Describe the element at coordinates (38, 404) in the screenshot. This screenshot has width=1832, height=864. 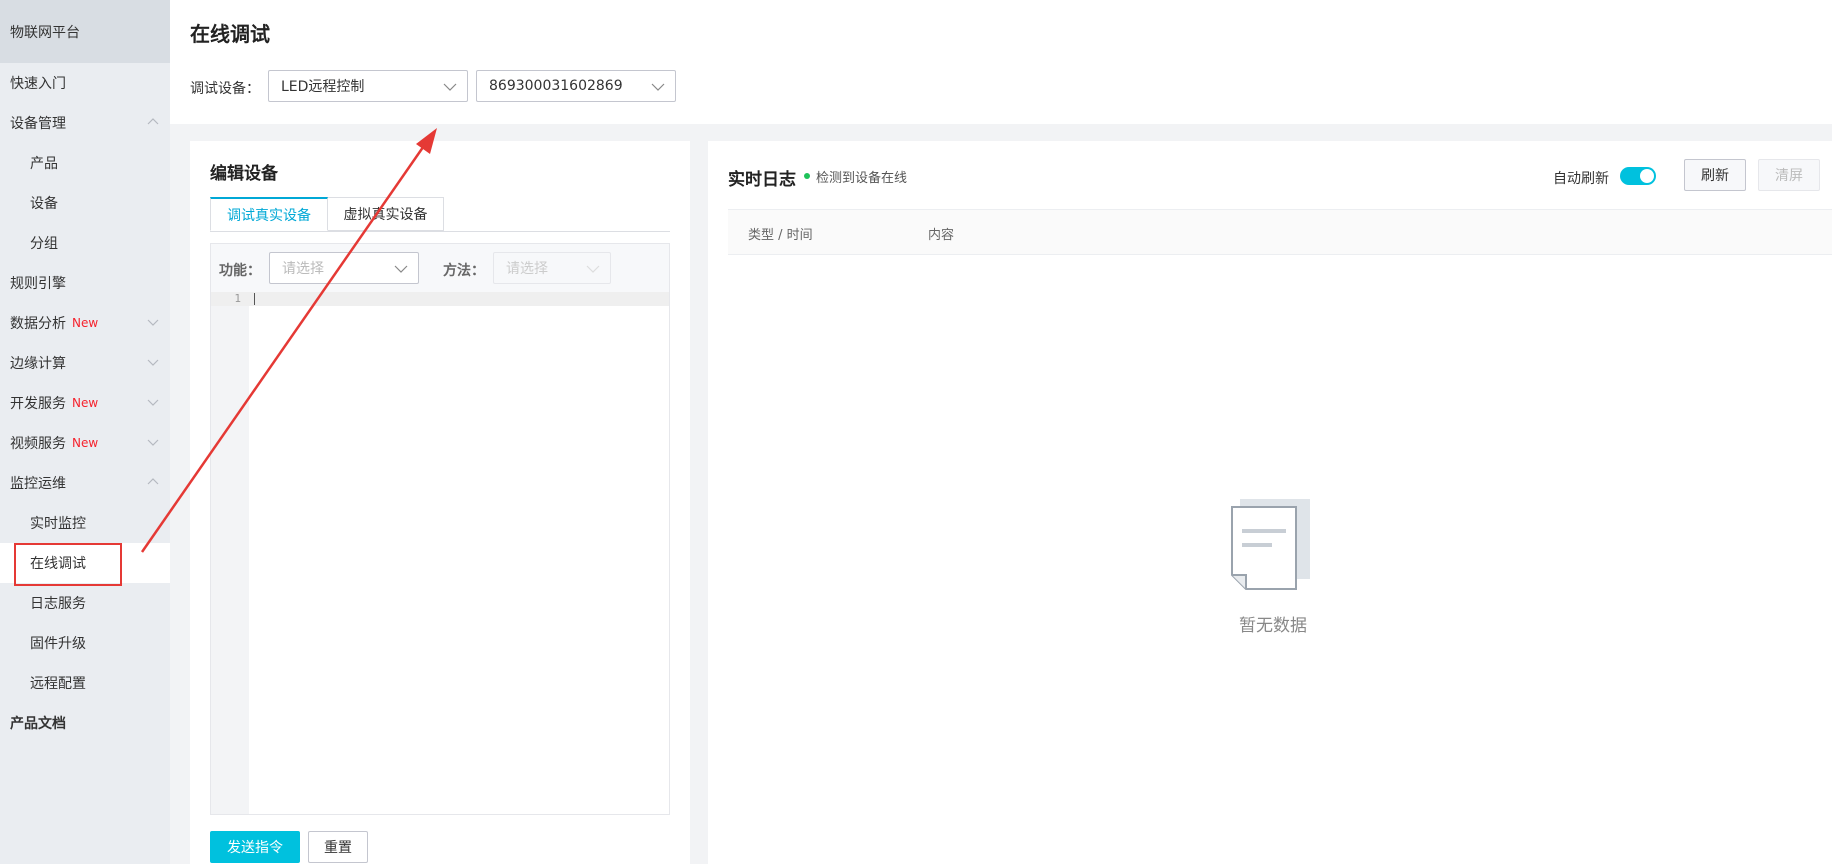
I see `sidebar-item-label: 开发服务` at that location.